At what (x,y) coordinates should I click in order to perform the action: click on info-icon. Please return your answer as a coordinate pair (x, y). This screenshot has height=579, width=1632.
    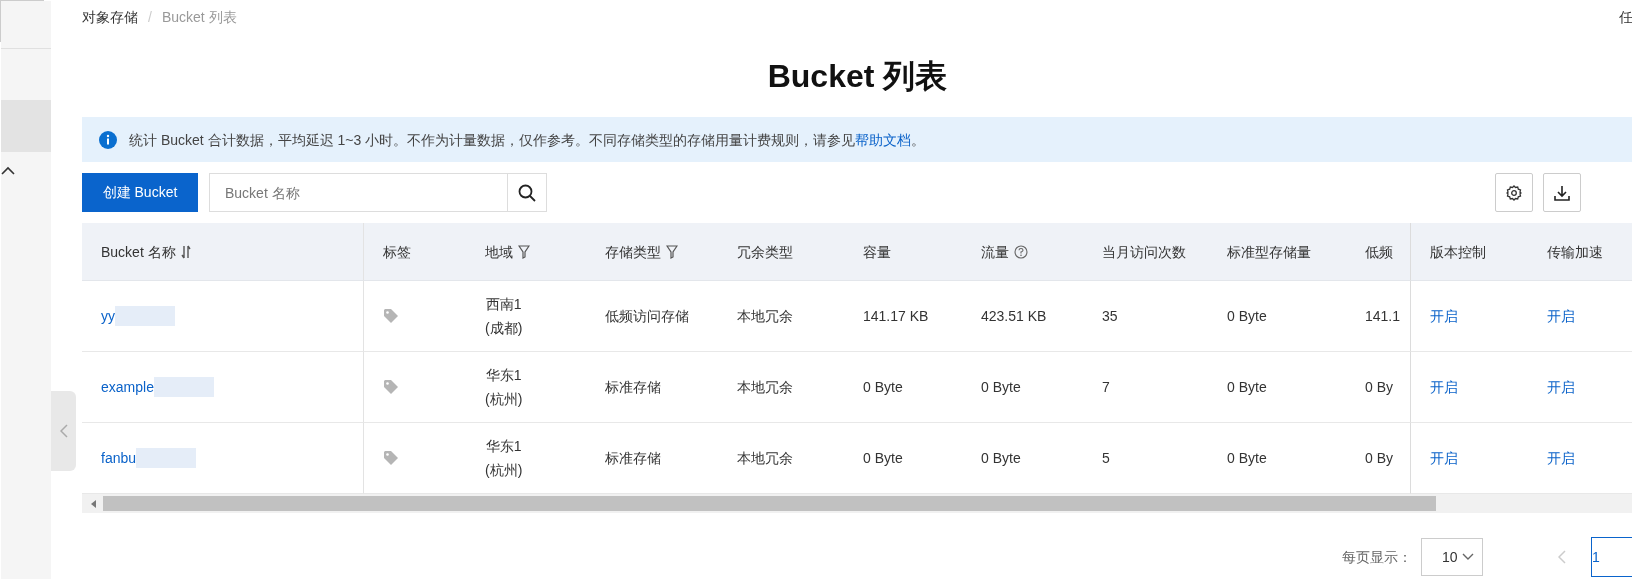
    Looking at the image, I should click on (108, 139).